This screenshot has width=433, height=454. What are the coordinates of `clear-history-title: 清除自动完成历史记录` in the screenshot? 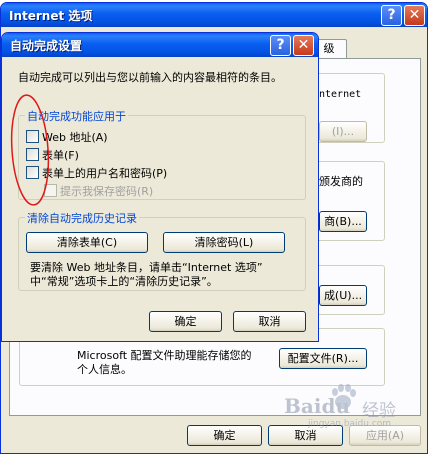 It's located at (82, 218).